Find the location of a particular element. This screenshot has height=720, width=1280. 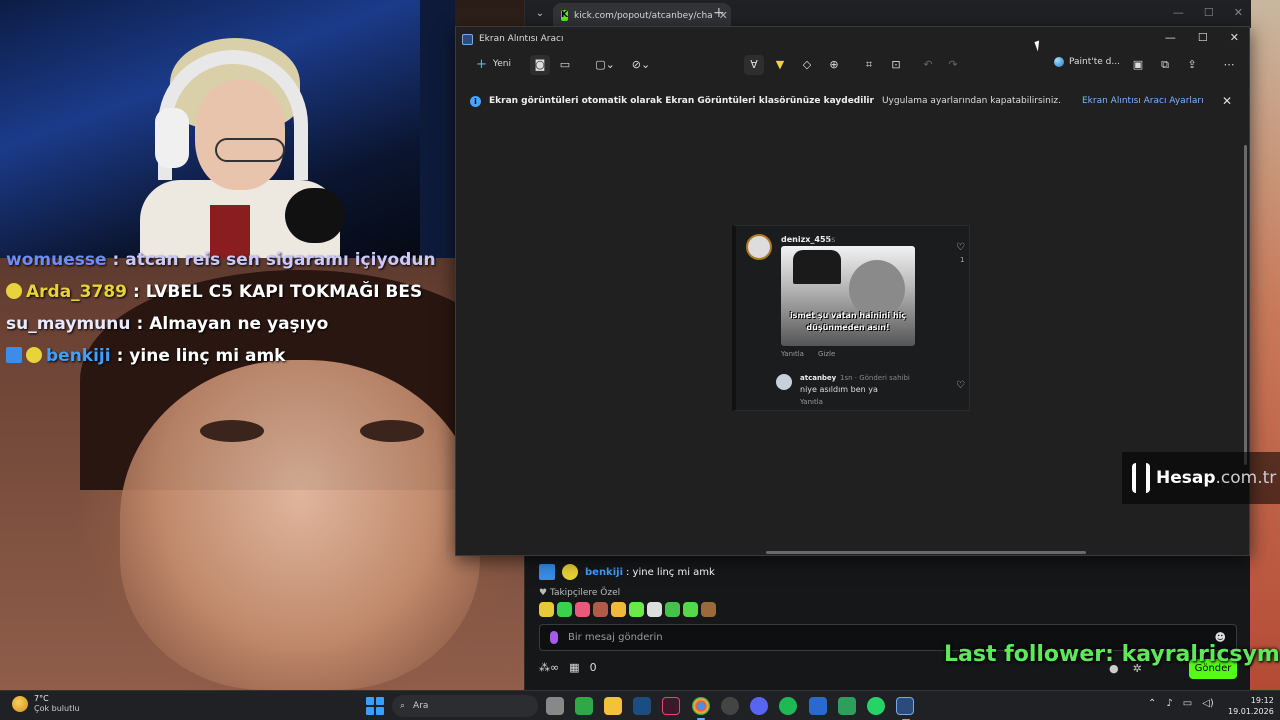

text-actions-icon: ⊡ is located at coordinates (896, 65).